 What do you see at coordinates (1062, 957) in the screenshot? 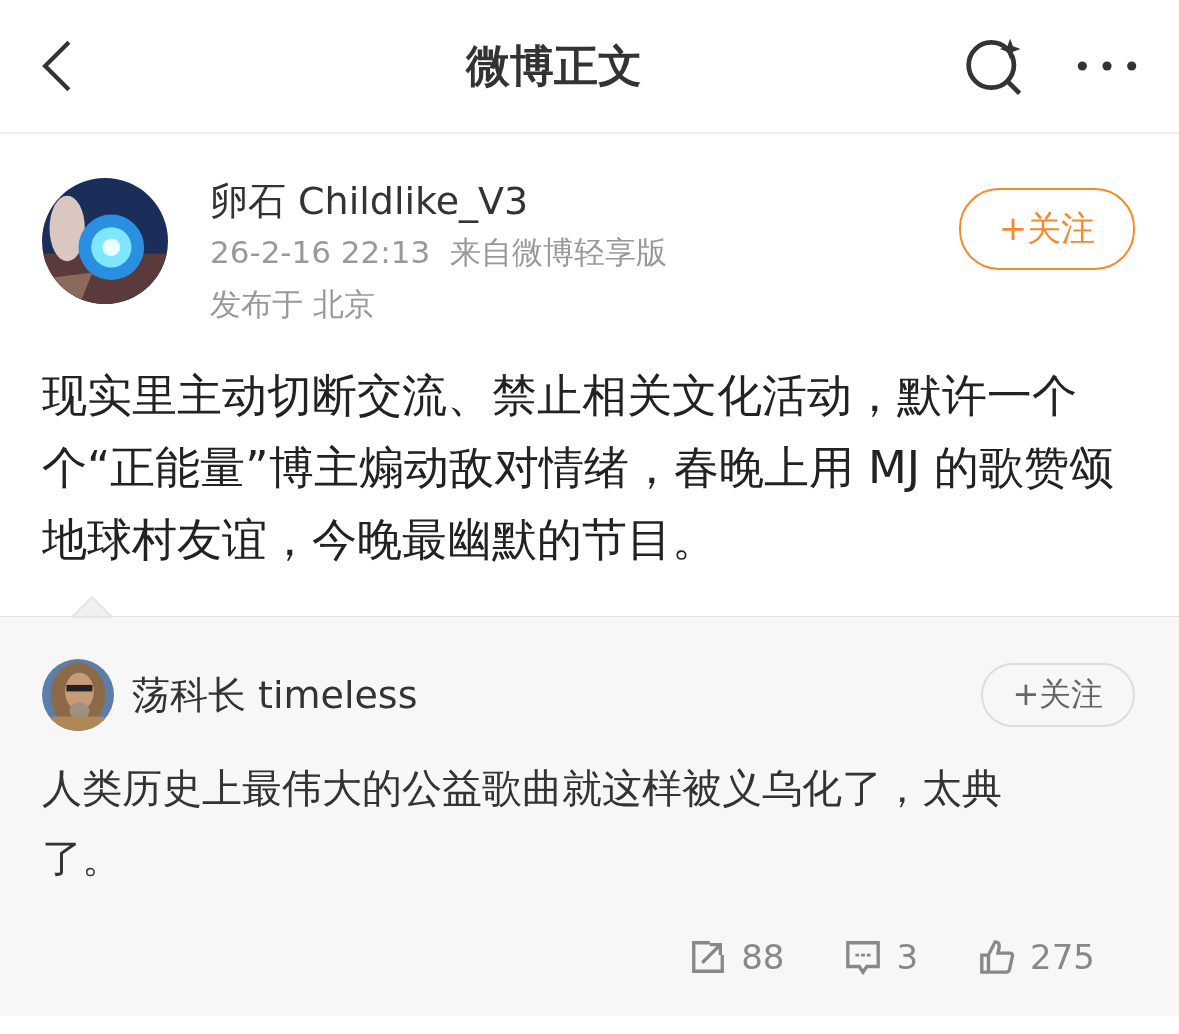
I see `action-count: 275` at bounding box center [1062, 957].